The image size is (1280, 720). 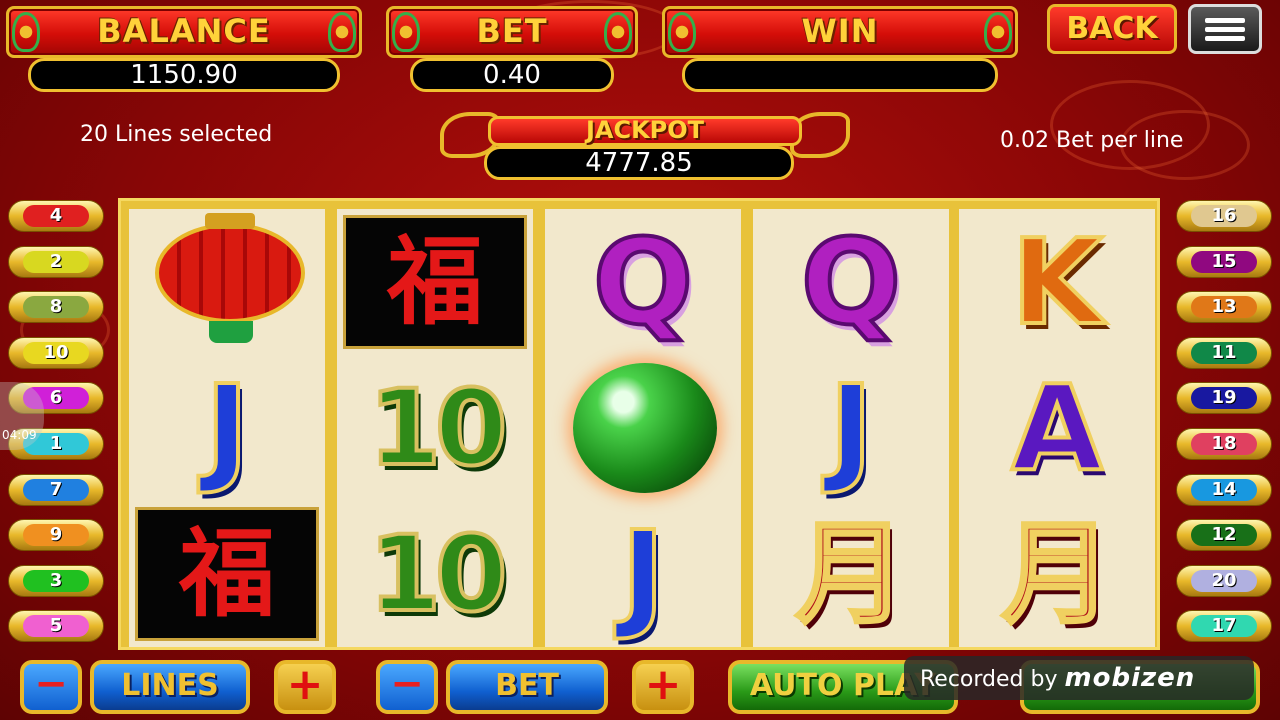 I want to click on payline-number: 2, so click(x=56, y=261).